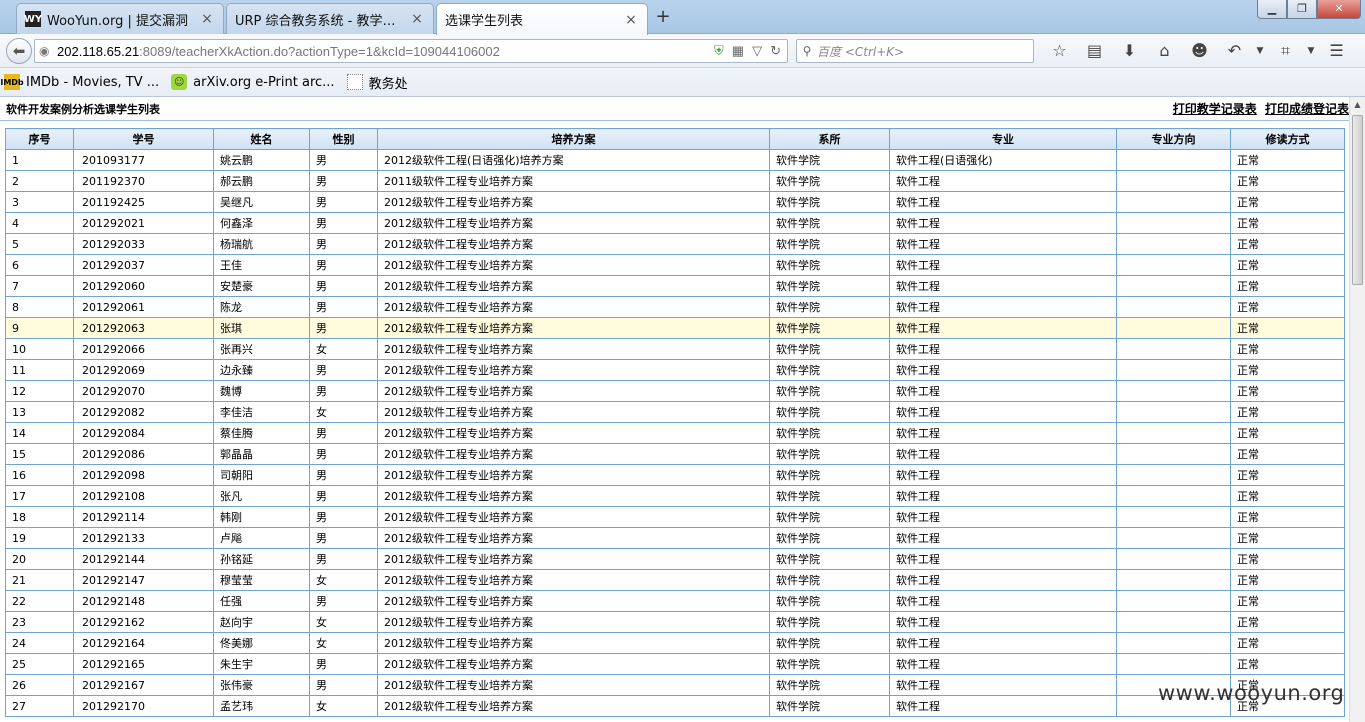 Image resolution: width=1365 pixels, height=722 pixels. I want to click on shield-icon: ⛨, so click(719, 51).